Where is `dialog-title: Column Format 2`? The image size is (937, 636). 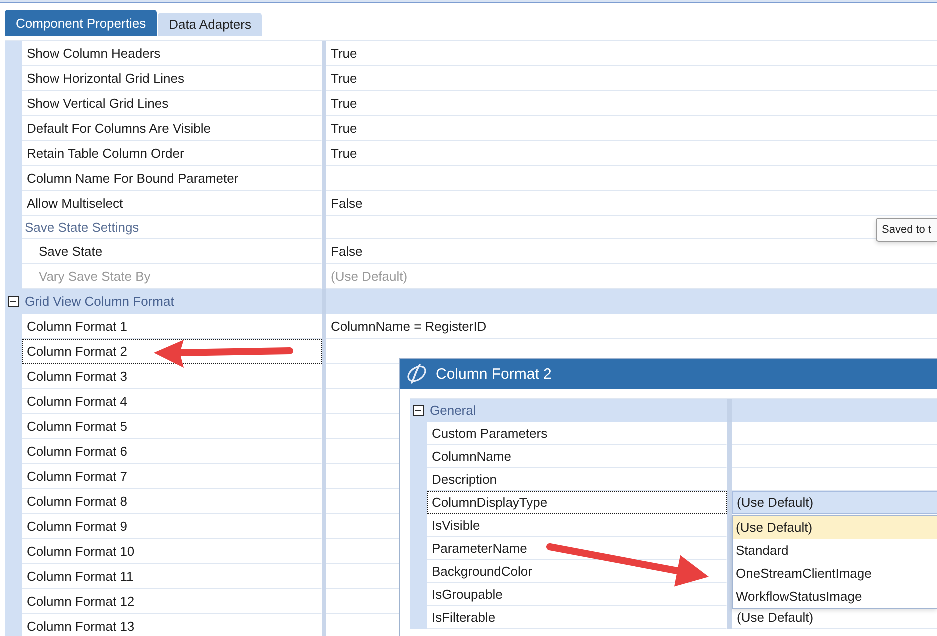
dialog-title: Column Format 2 is located at coordinates (494, 374).